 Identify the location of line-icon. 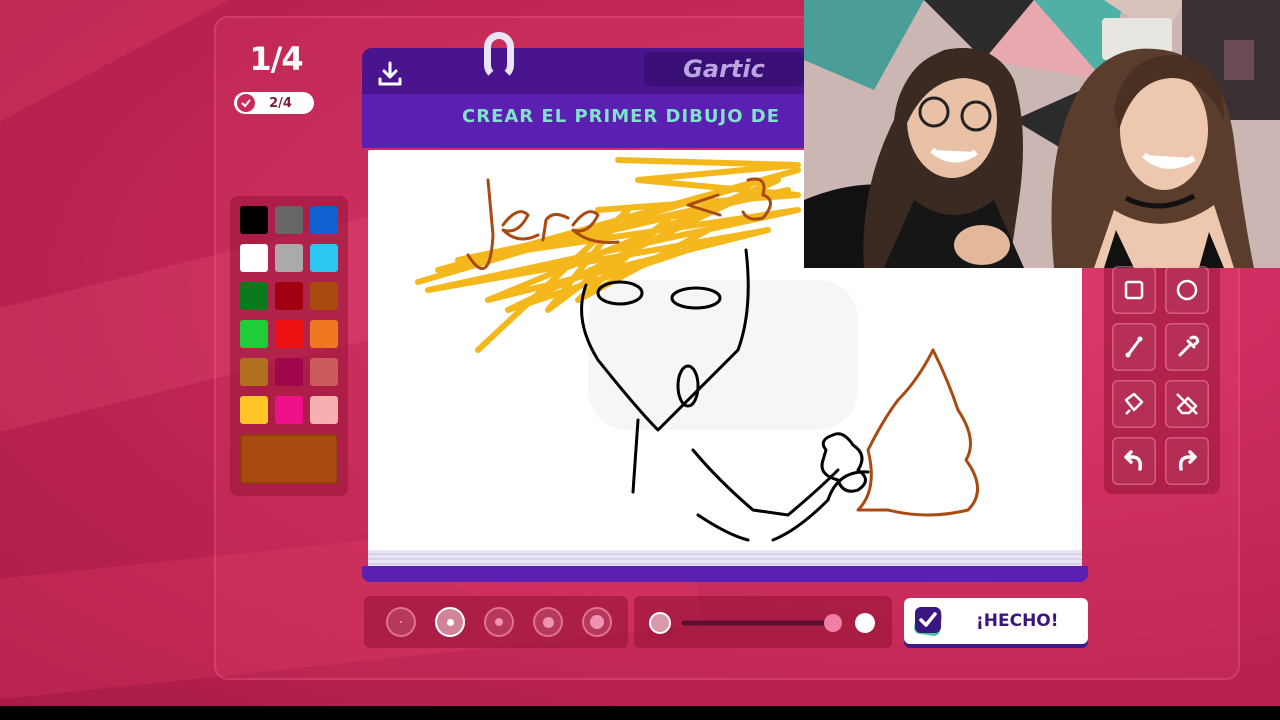
(1134, 347).